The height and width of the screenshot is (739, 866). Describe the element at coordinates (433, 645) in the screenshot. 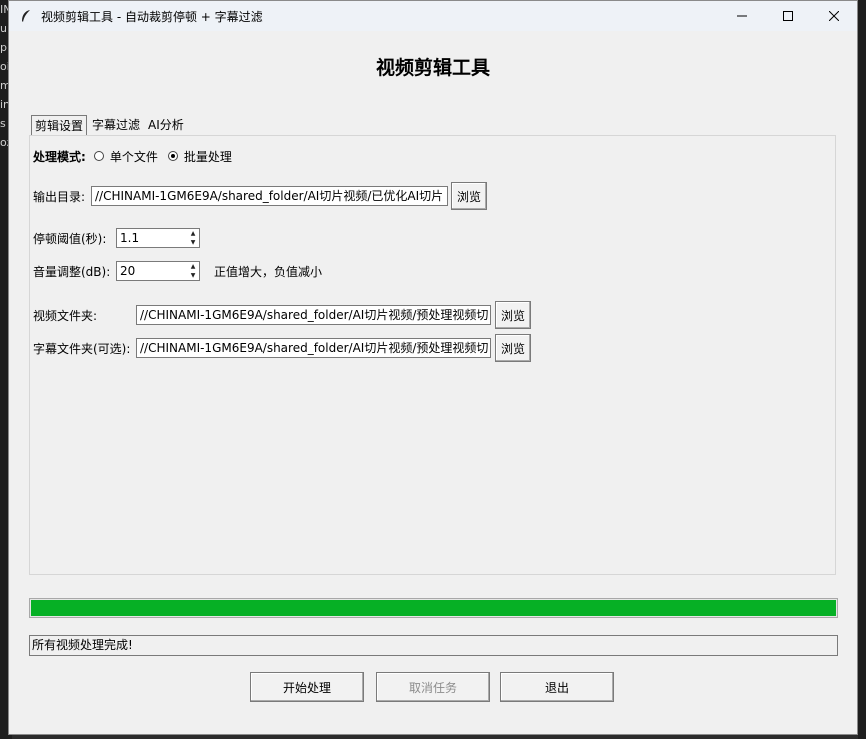

I see `status-bar: 所有视频处理完成!` at that location.